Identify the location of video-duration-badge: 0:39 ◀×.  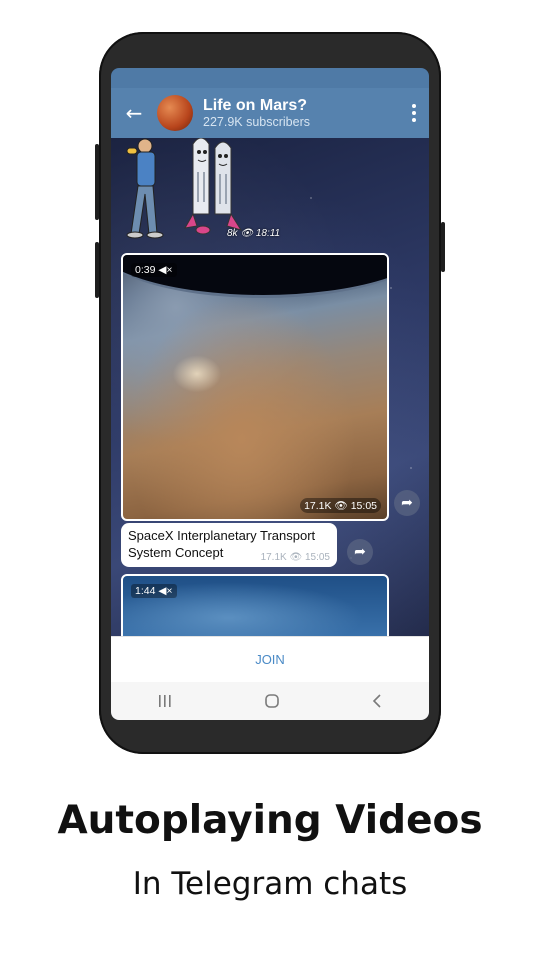
(154, 270).